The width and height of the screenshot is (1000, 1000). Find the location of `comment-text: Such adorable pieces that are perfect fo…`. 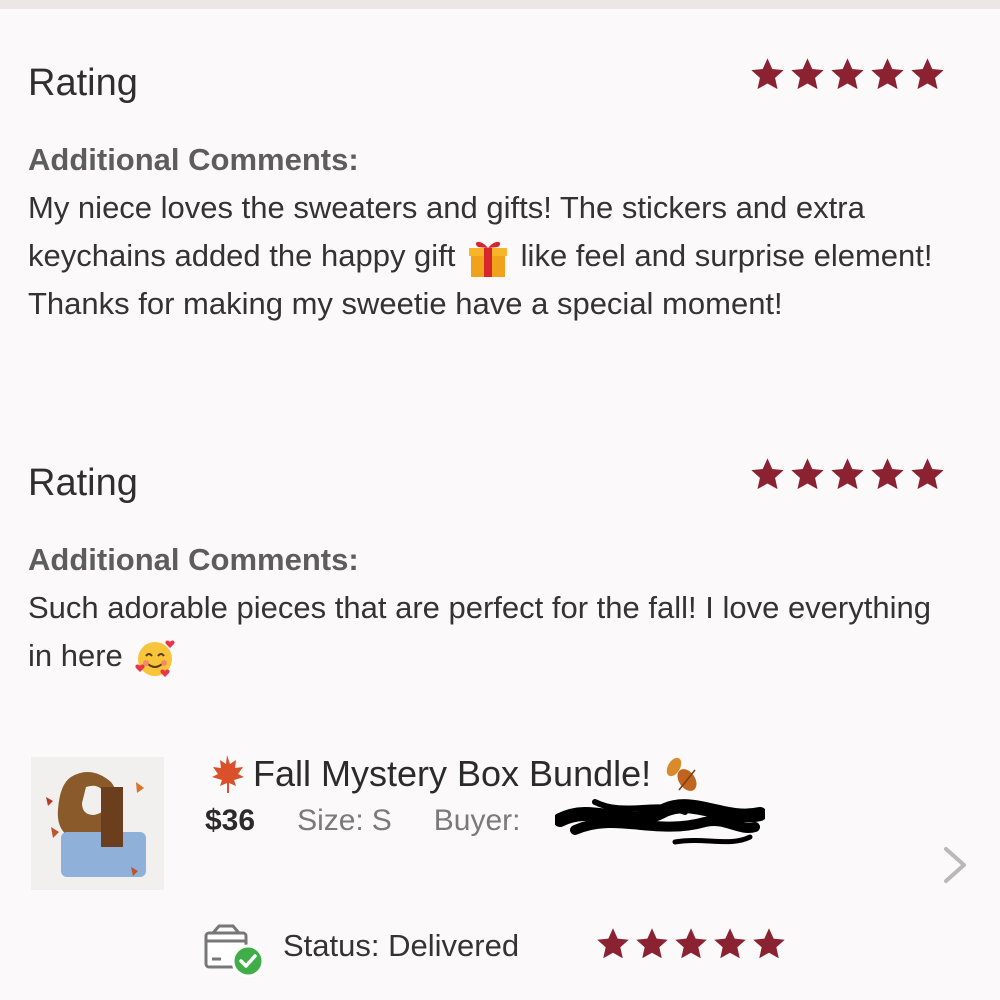

comment-text: Such adorable pieces that are perfect fo… is located at coordinates (485, 632).